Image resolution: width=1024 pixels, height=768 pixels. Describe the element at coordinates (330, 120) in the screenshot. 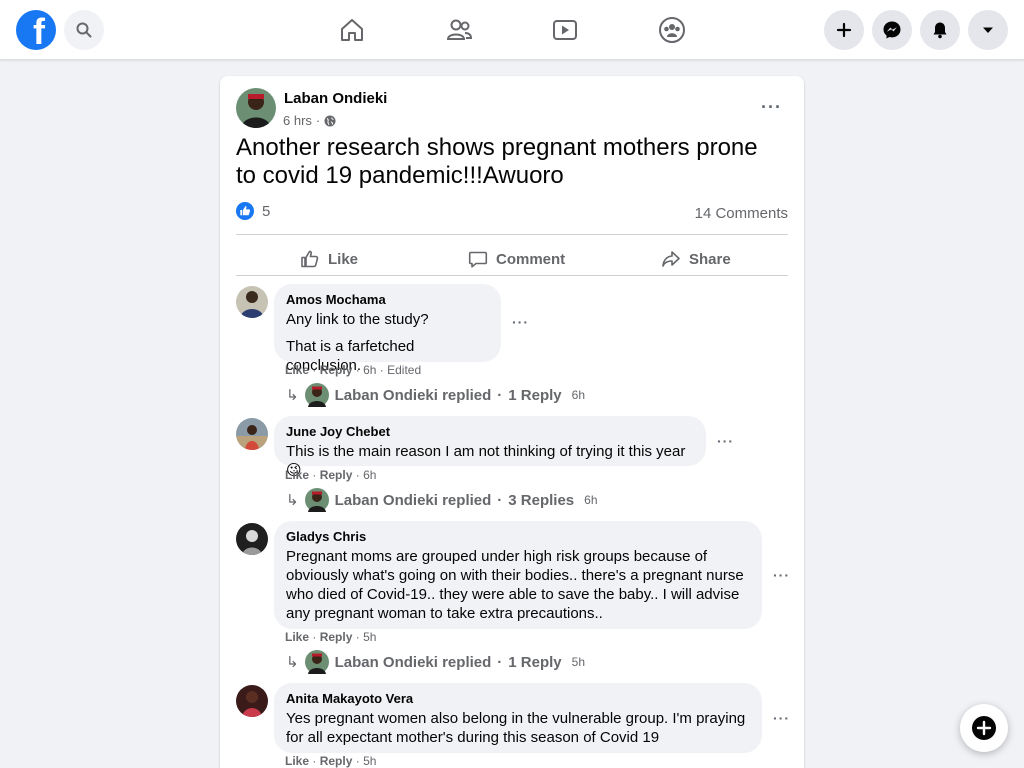

I see `globe-icon` at that location.